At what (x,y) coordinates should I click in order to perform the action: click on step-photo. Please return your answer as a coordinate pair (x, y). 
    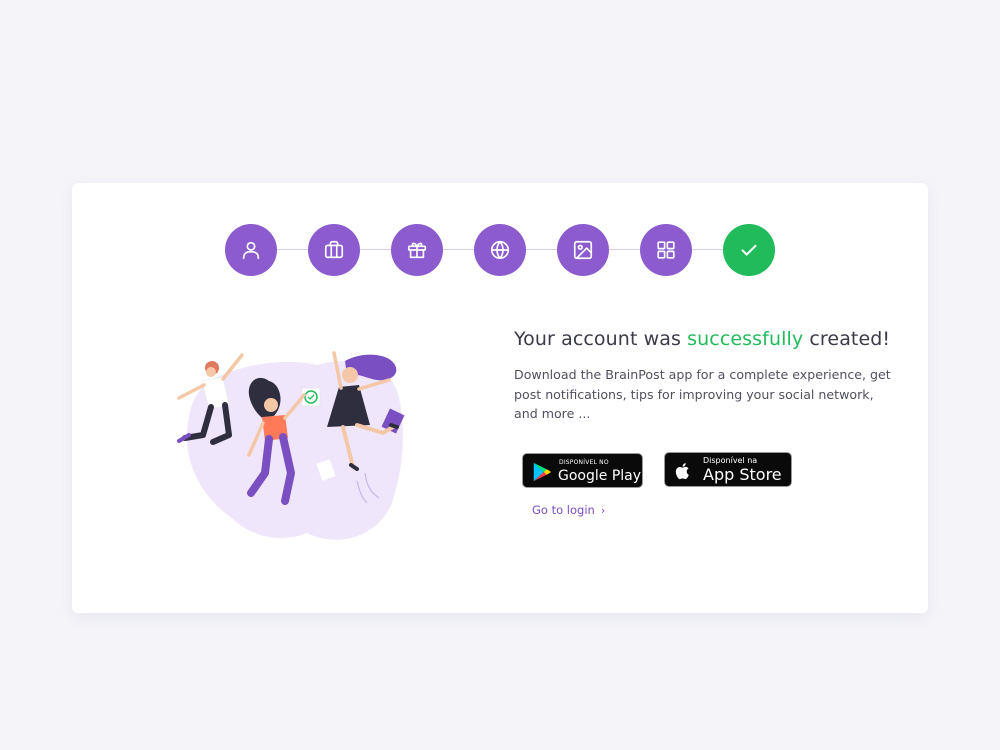
    Looking at the image, I should click on (583, 250).